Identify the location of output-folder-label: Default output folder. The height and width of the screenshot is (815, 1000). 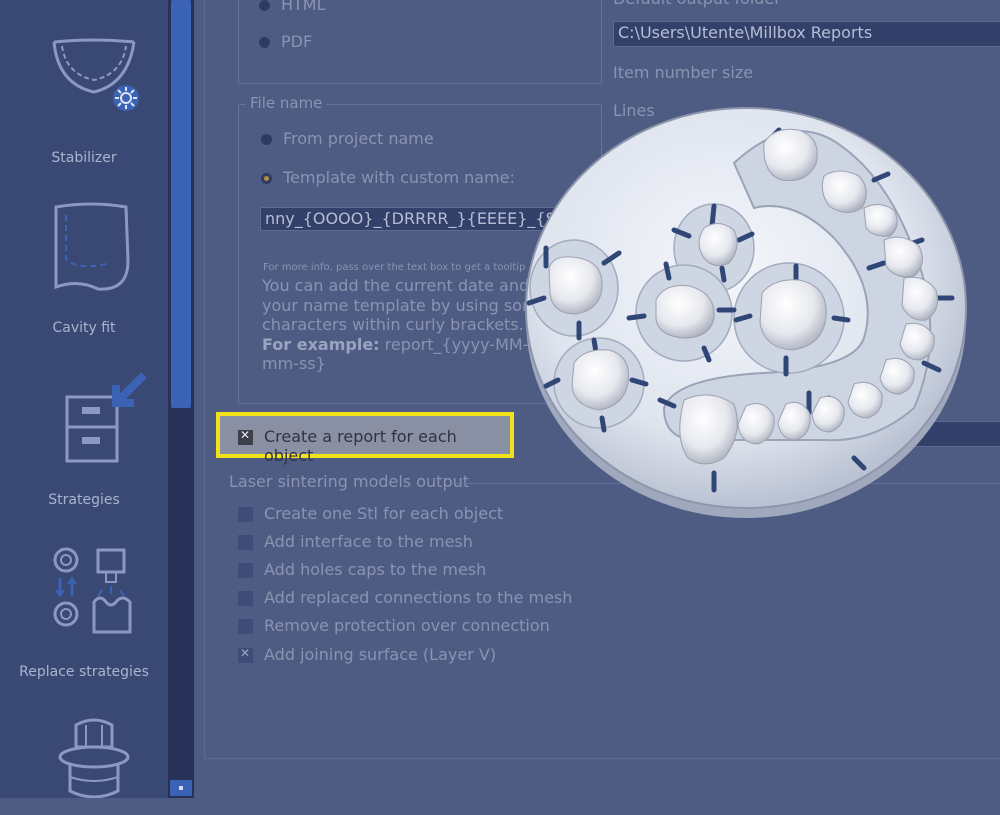
(697, 4).